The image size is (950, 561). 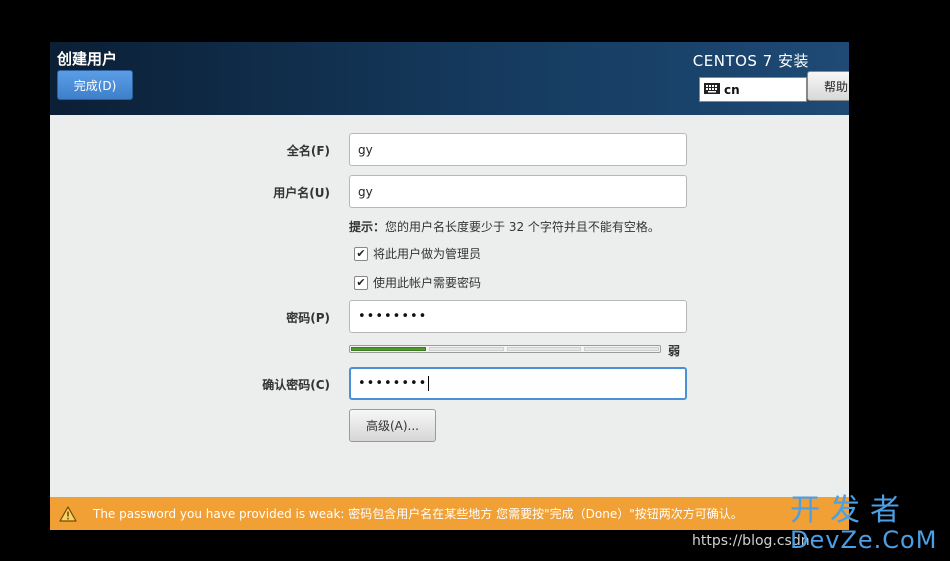 What do you see at coordinates (518, 149) in the screenshot?
I see `fullname-field: gy` at bounding box center [518, 149].